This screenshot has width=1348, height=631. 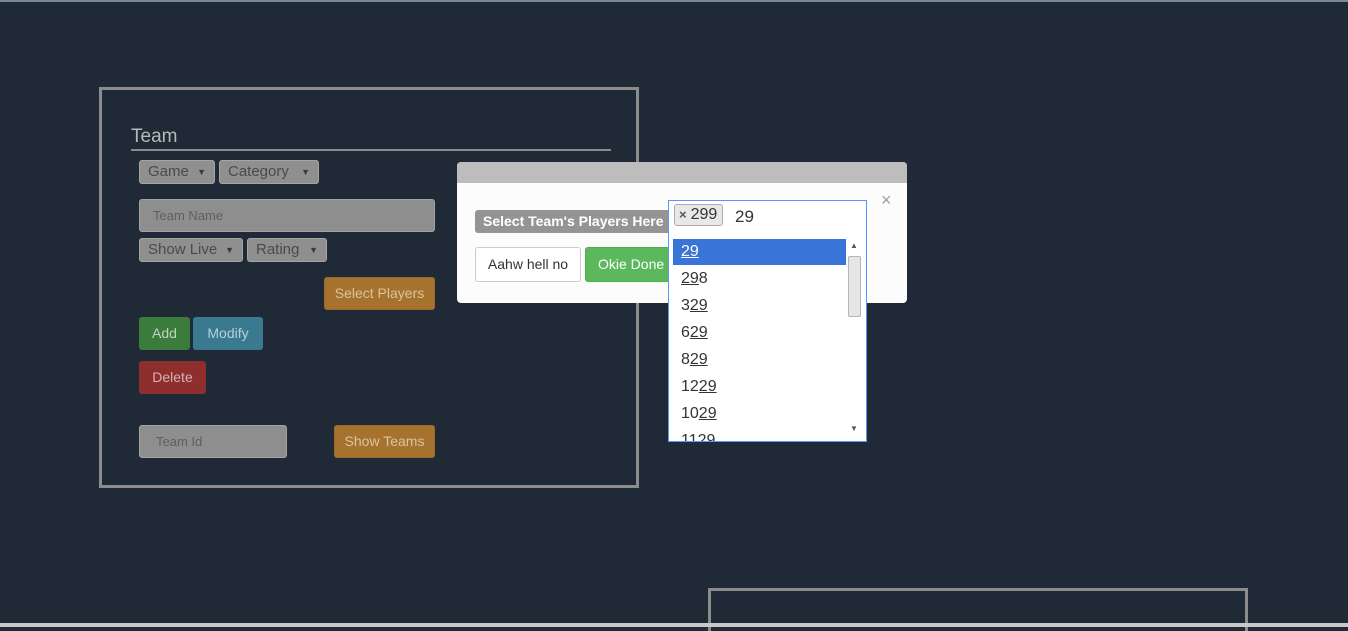 What do you see at coordinates (172, 377) in the screenshot?
I see `delete-button: Delete` at bounding box center [172, 377].